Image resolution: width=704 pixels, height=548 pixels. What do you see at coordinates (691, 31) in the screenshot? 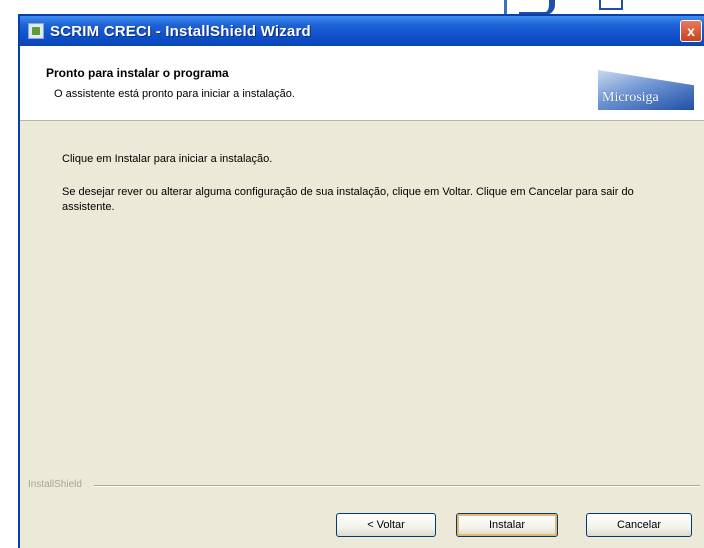
I see `close-button: x` at bounding box center [691, 31].